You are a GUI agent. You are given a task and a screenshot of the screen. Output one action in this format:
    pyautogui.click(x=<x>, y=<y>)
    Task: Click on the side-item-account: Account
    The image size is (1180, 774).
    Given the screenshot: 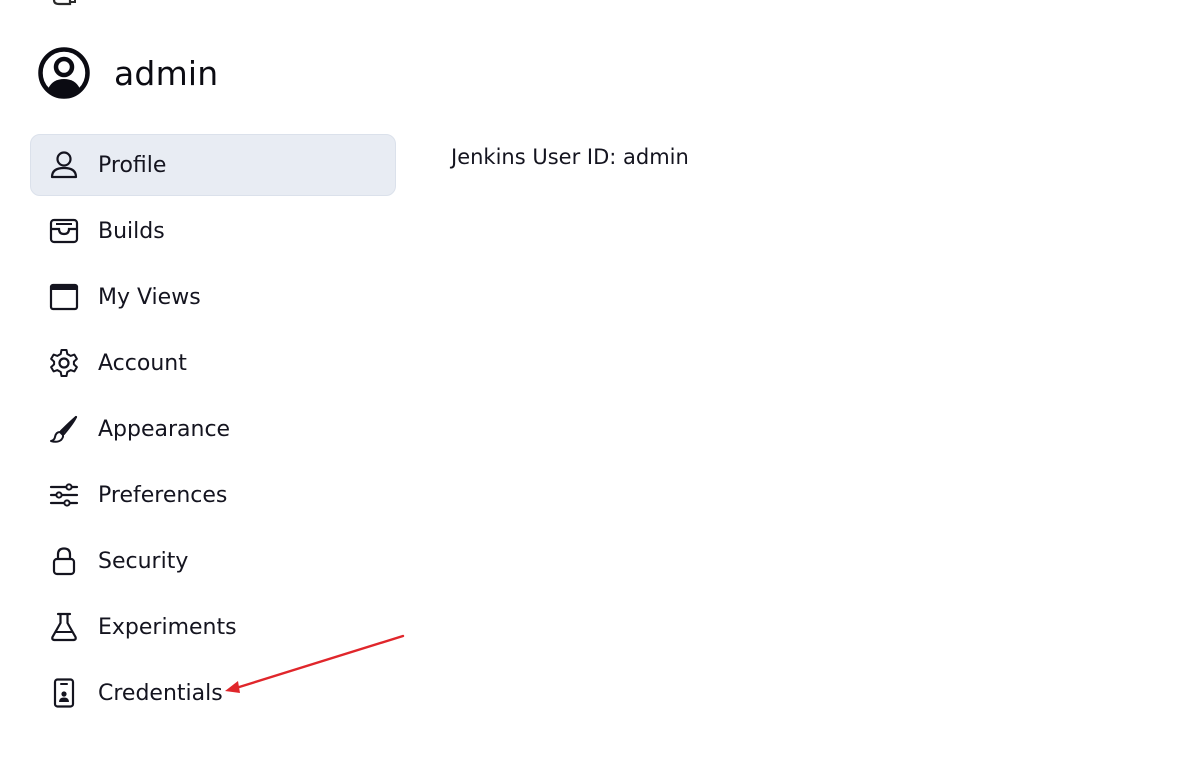 What is the action you would take?
    pyautogui.click(x=213, y=363)
    